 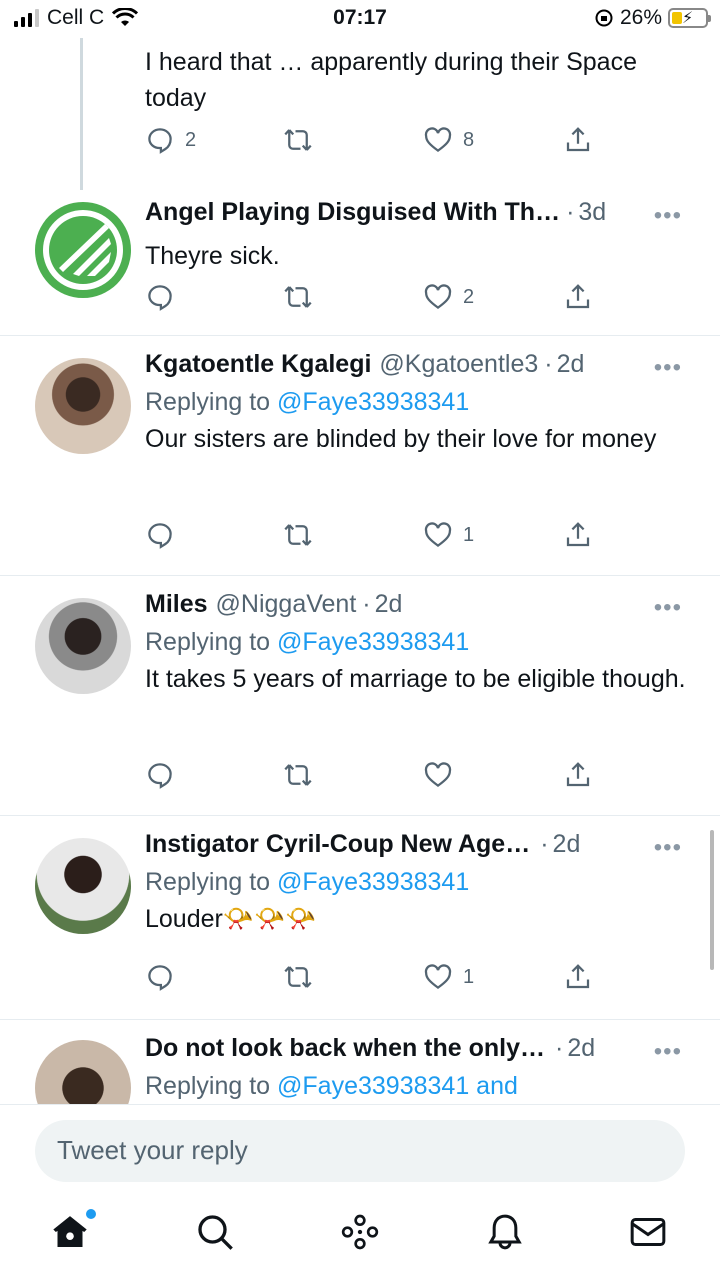 I want to click on battery-percent: 26%, so click(x=640, y=17).